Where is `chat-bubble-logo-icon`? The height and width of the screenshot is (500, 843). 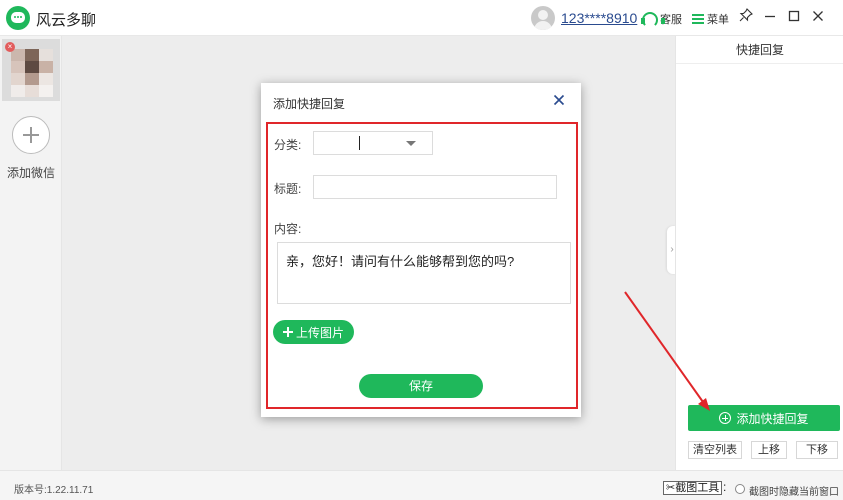
chat-bubble-logo-icon is located at coordinates (18, 18).